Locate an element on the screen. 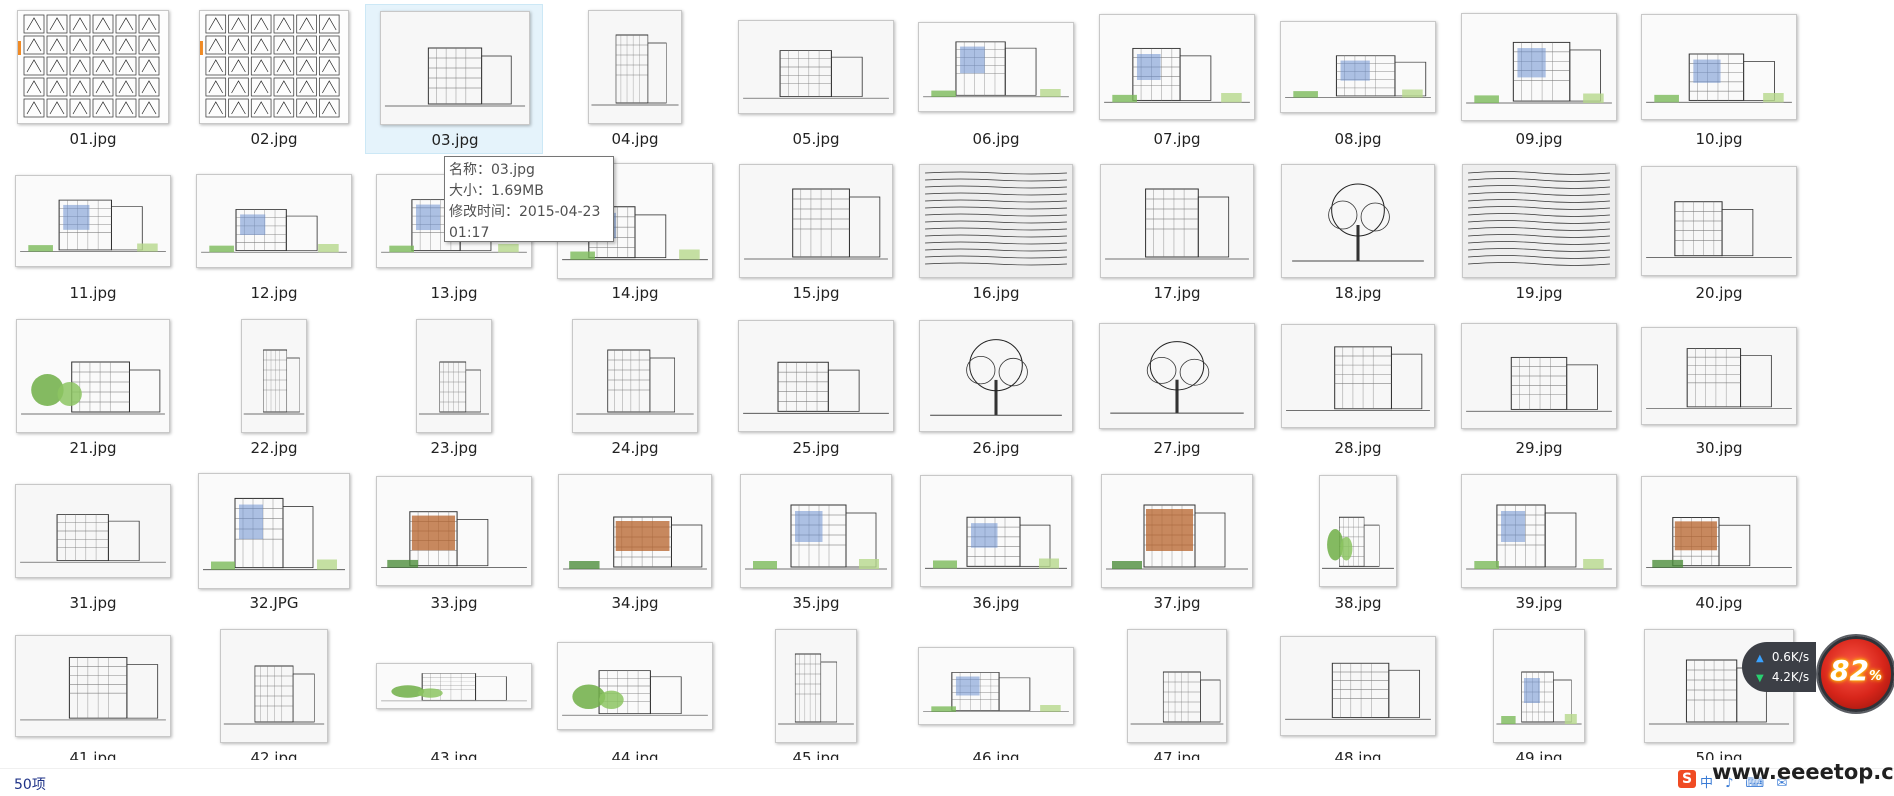  watermark: www.eeeetop.com is located at coordinates (1803, 772).